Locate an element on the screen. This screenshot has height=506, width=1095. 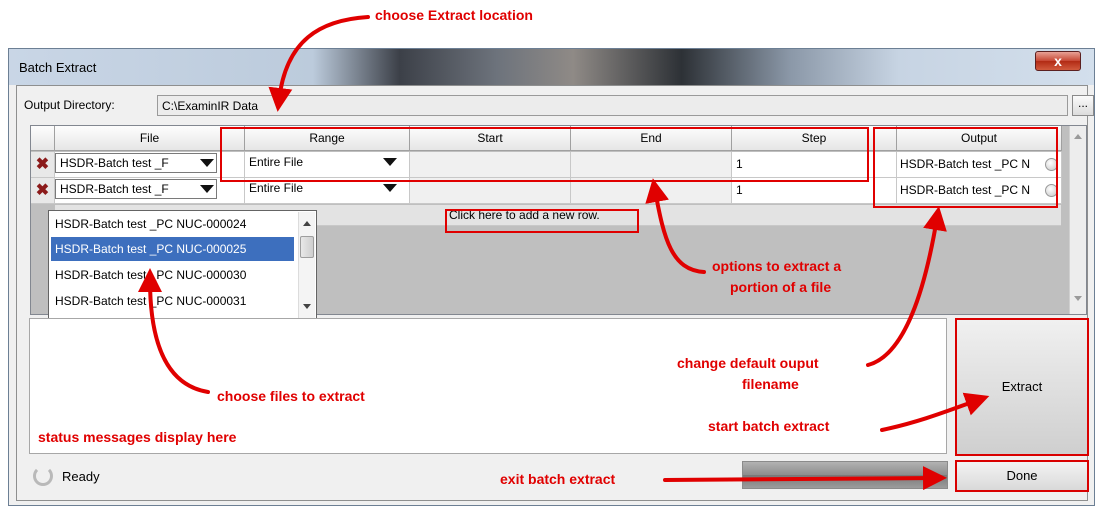
arrow-output is located at coordinates (906, 286).